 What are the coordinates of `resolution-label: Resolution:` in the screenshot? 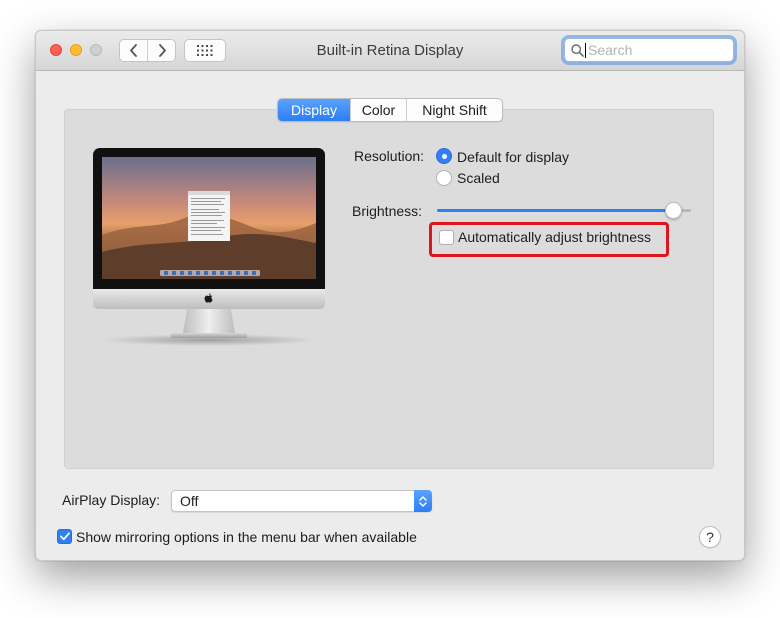 It's located at (389, 156).